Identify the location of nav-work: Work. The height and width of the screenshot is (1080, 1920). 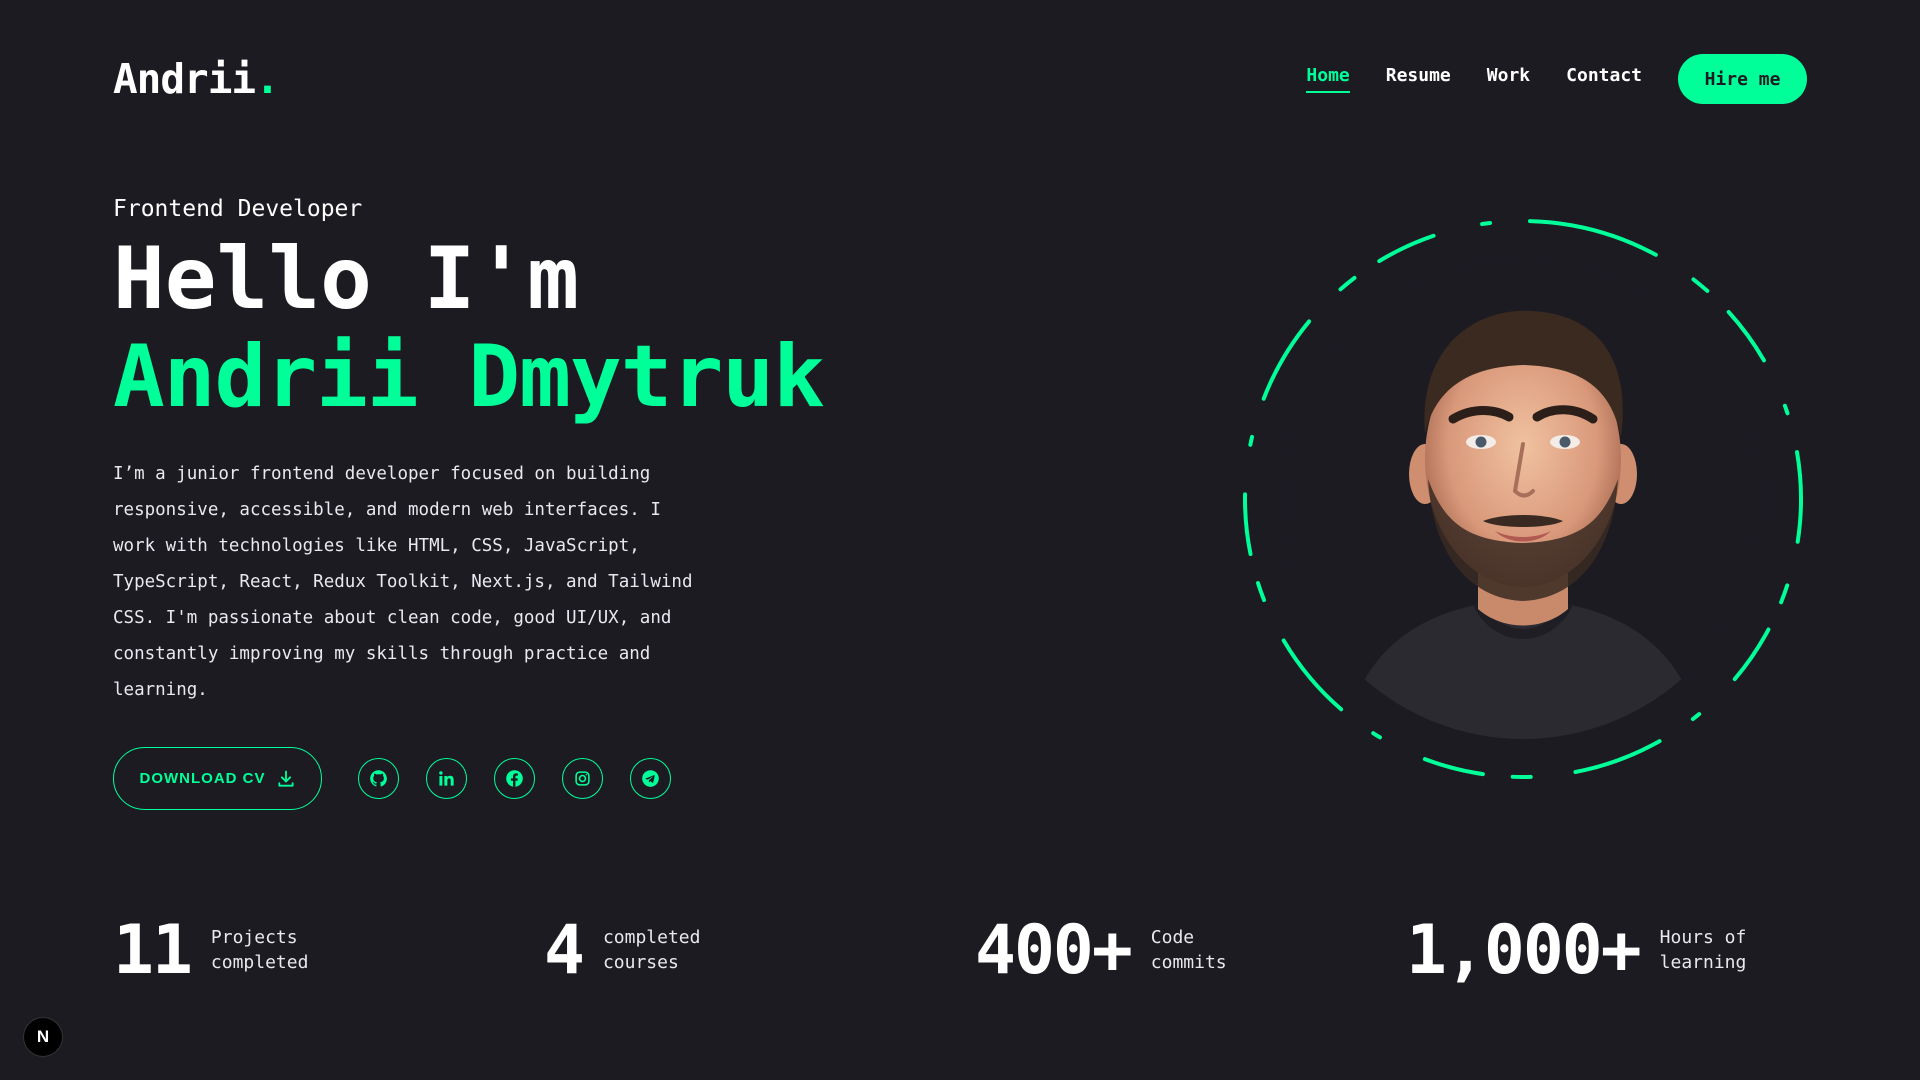
(1508, 79).